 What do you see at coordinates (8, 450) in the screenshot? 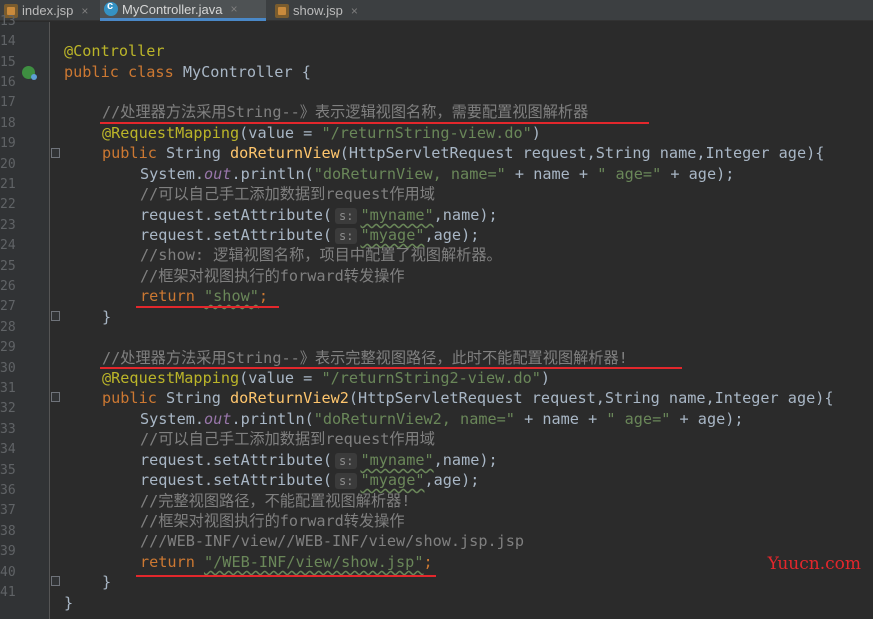
I see `line-number: 34` at bounding box center [8, 450].